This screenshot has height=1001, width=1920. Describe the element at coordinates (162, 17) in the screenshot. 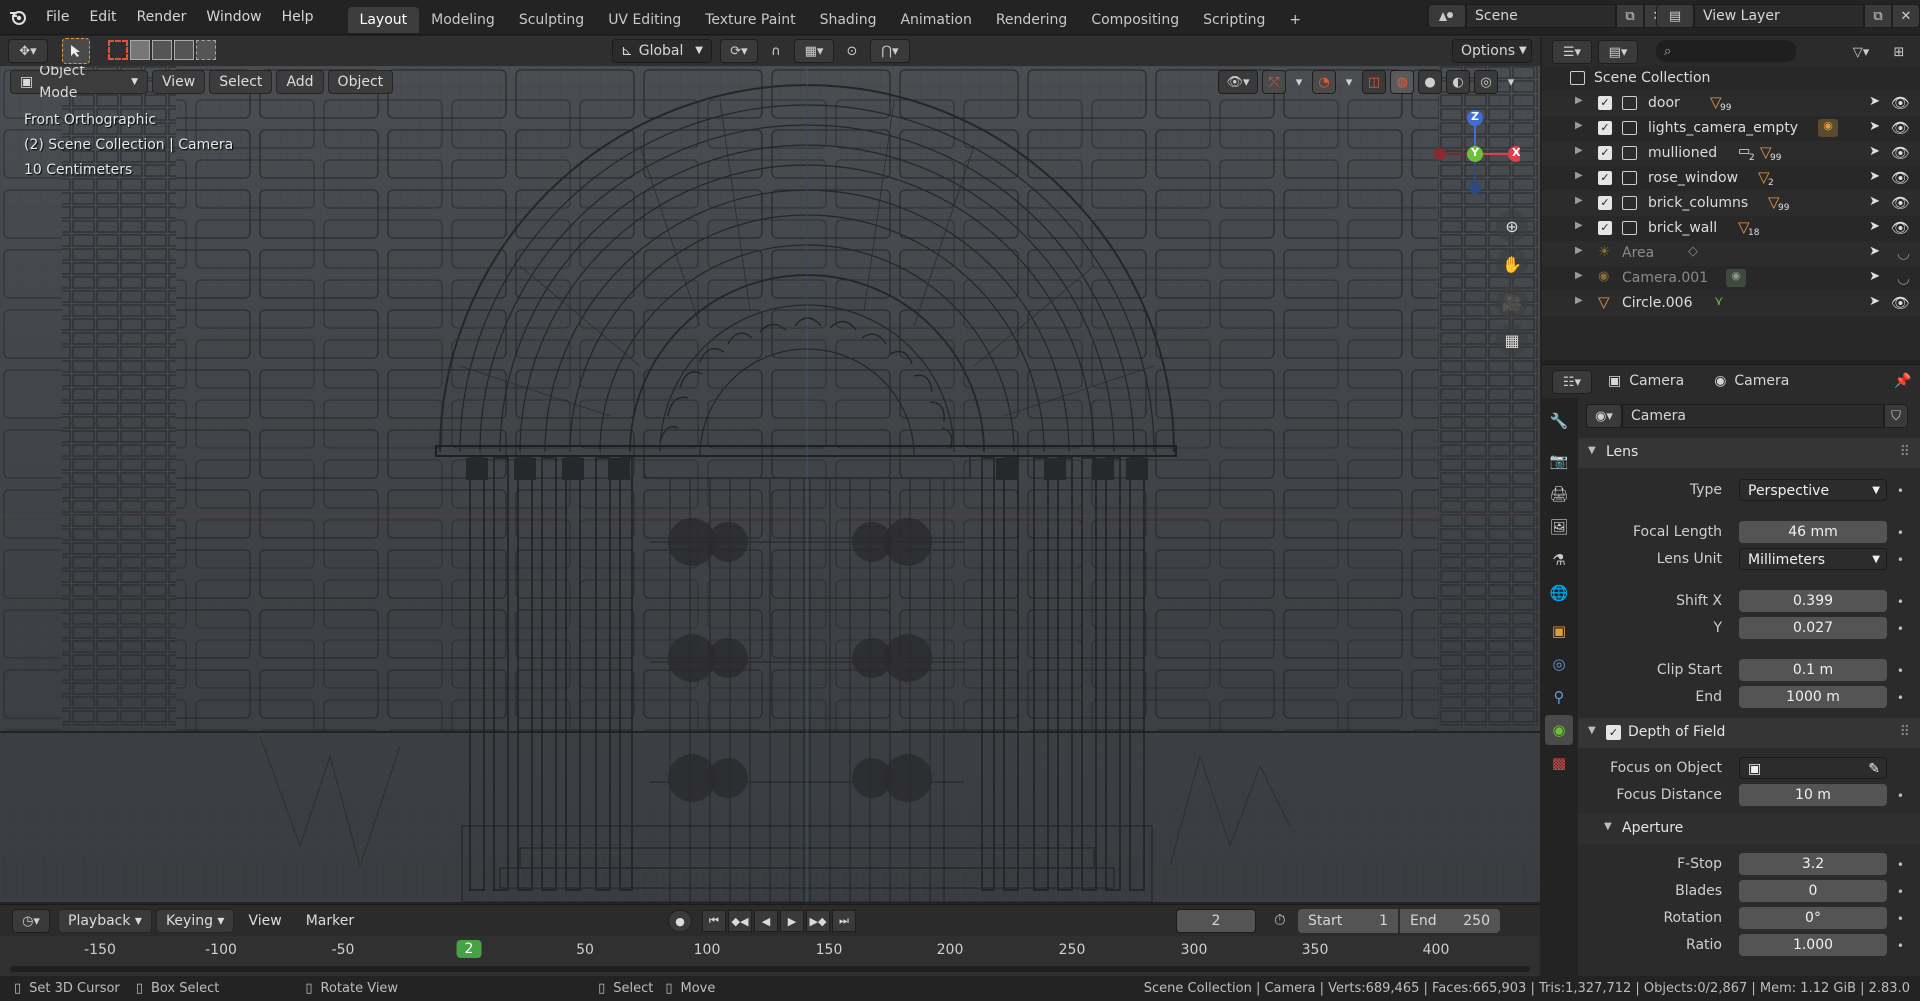

I see `menu-render: Render` at that location.